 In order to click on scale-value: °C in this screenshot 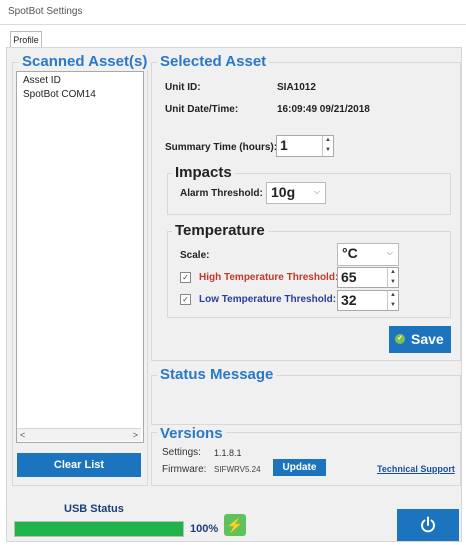, I will do `click(350, 253)`.